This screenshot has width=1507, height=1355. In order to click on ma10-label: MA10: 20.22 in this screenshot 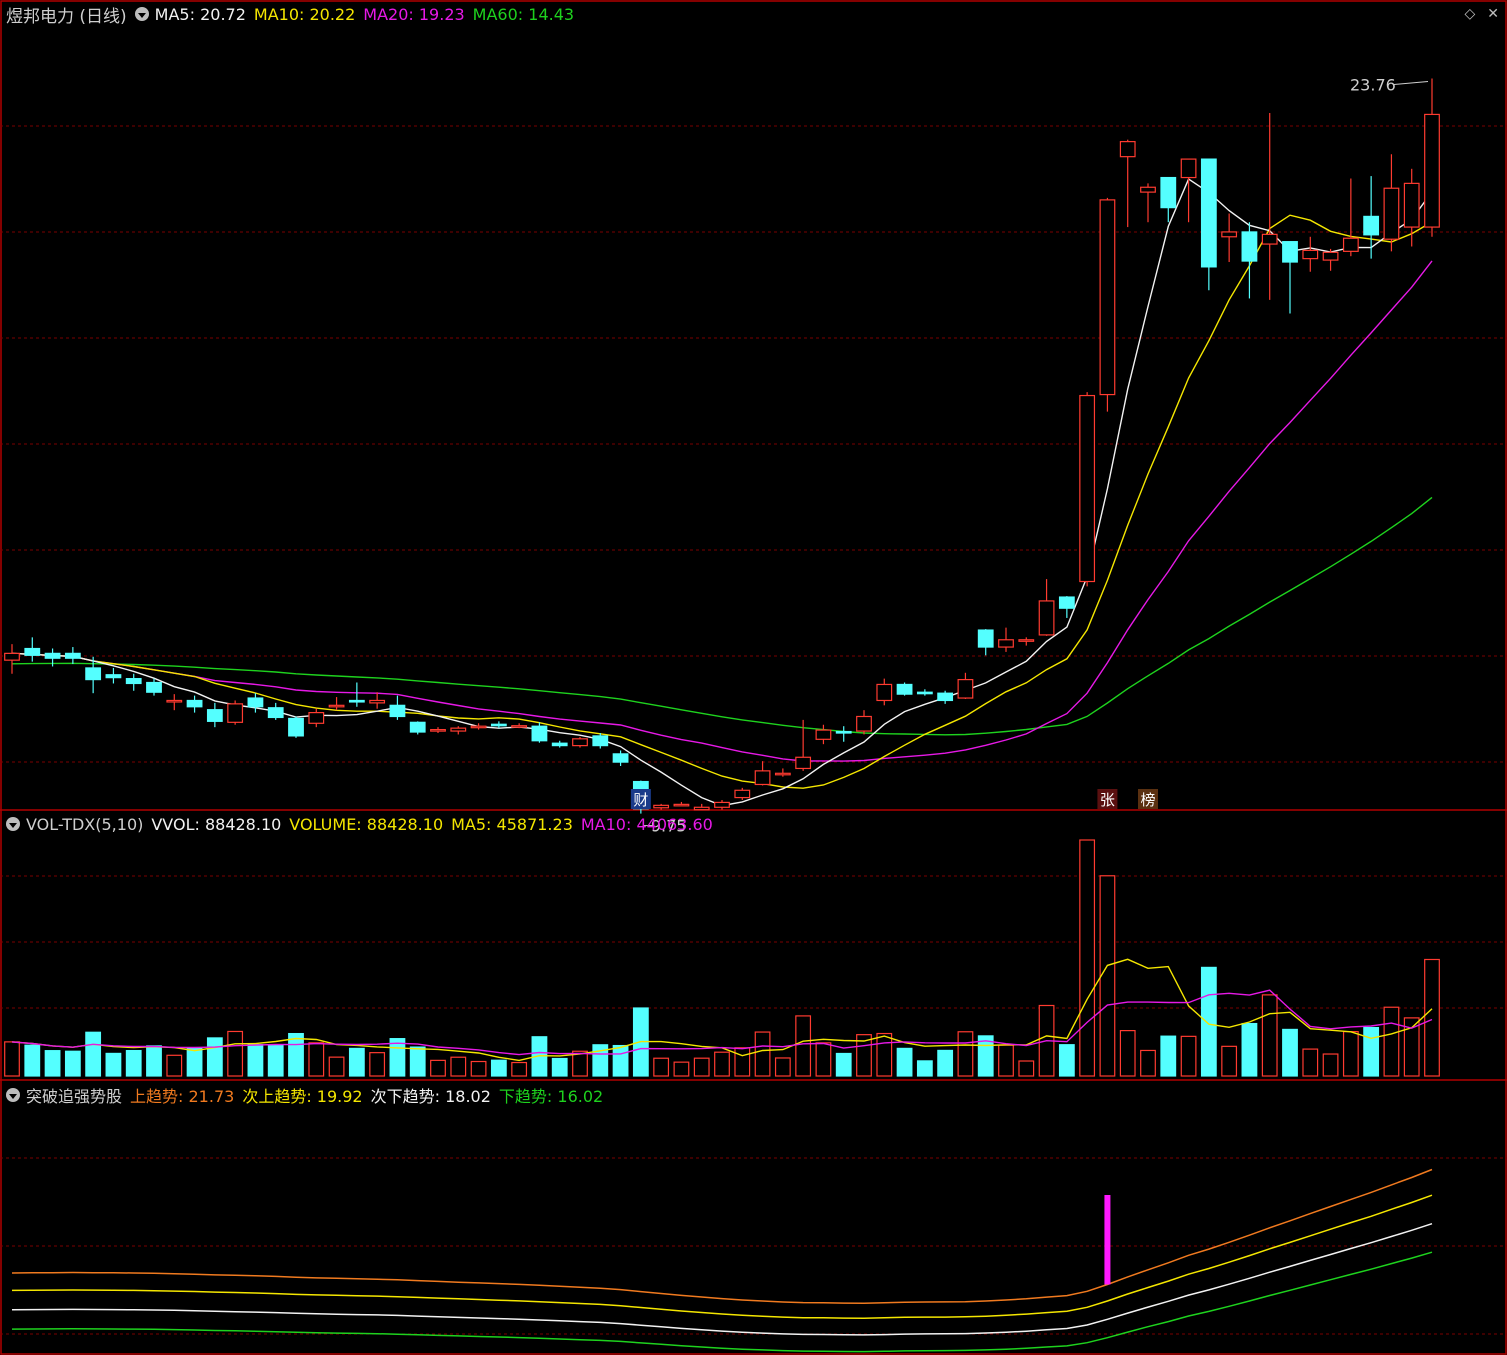, I will do `click(304, 14)`.